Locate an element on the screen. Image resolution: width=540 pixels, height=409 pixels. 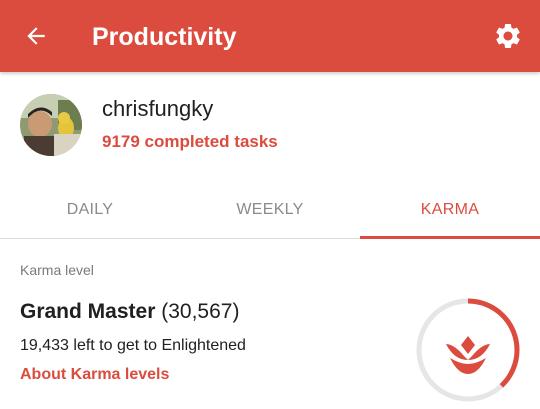
tab-bar: DAILY WEEKLY KARMA is located at coordinates (270, 214).